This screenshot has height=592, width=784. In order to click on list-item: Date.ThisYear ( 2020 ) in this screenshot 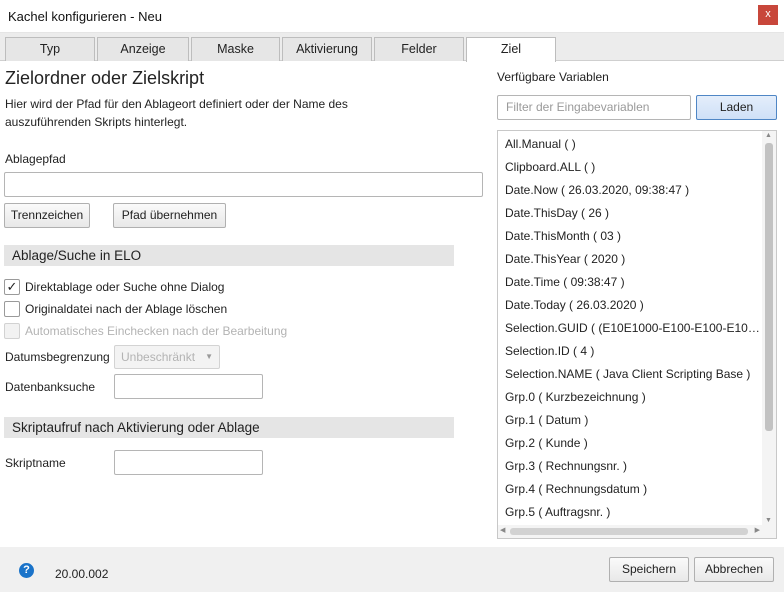, I will do `click(633, 259)`.